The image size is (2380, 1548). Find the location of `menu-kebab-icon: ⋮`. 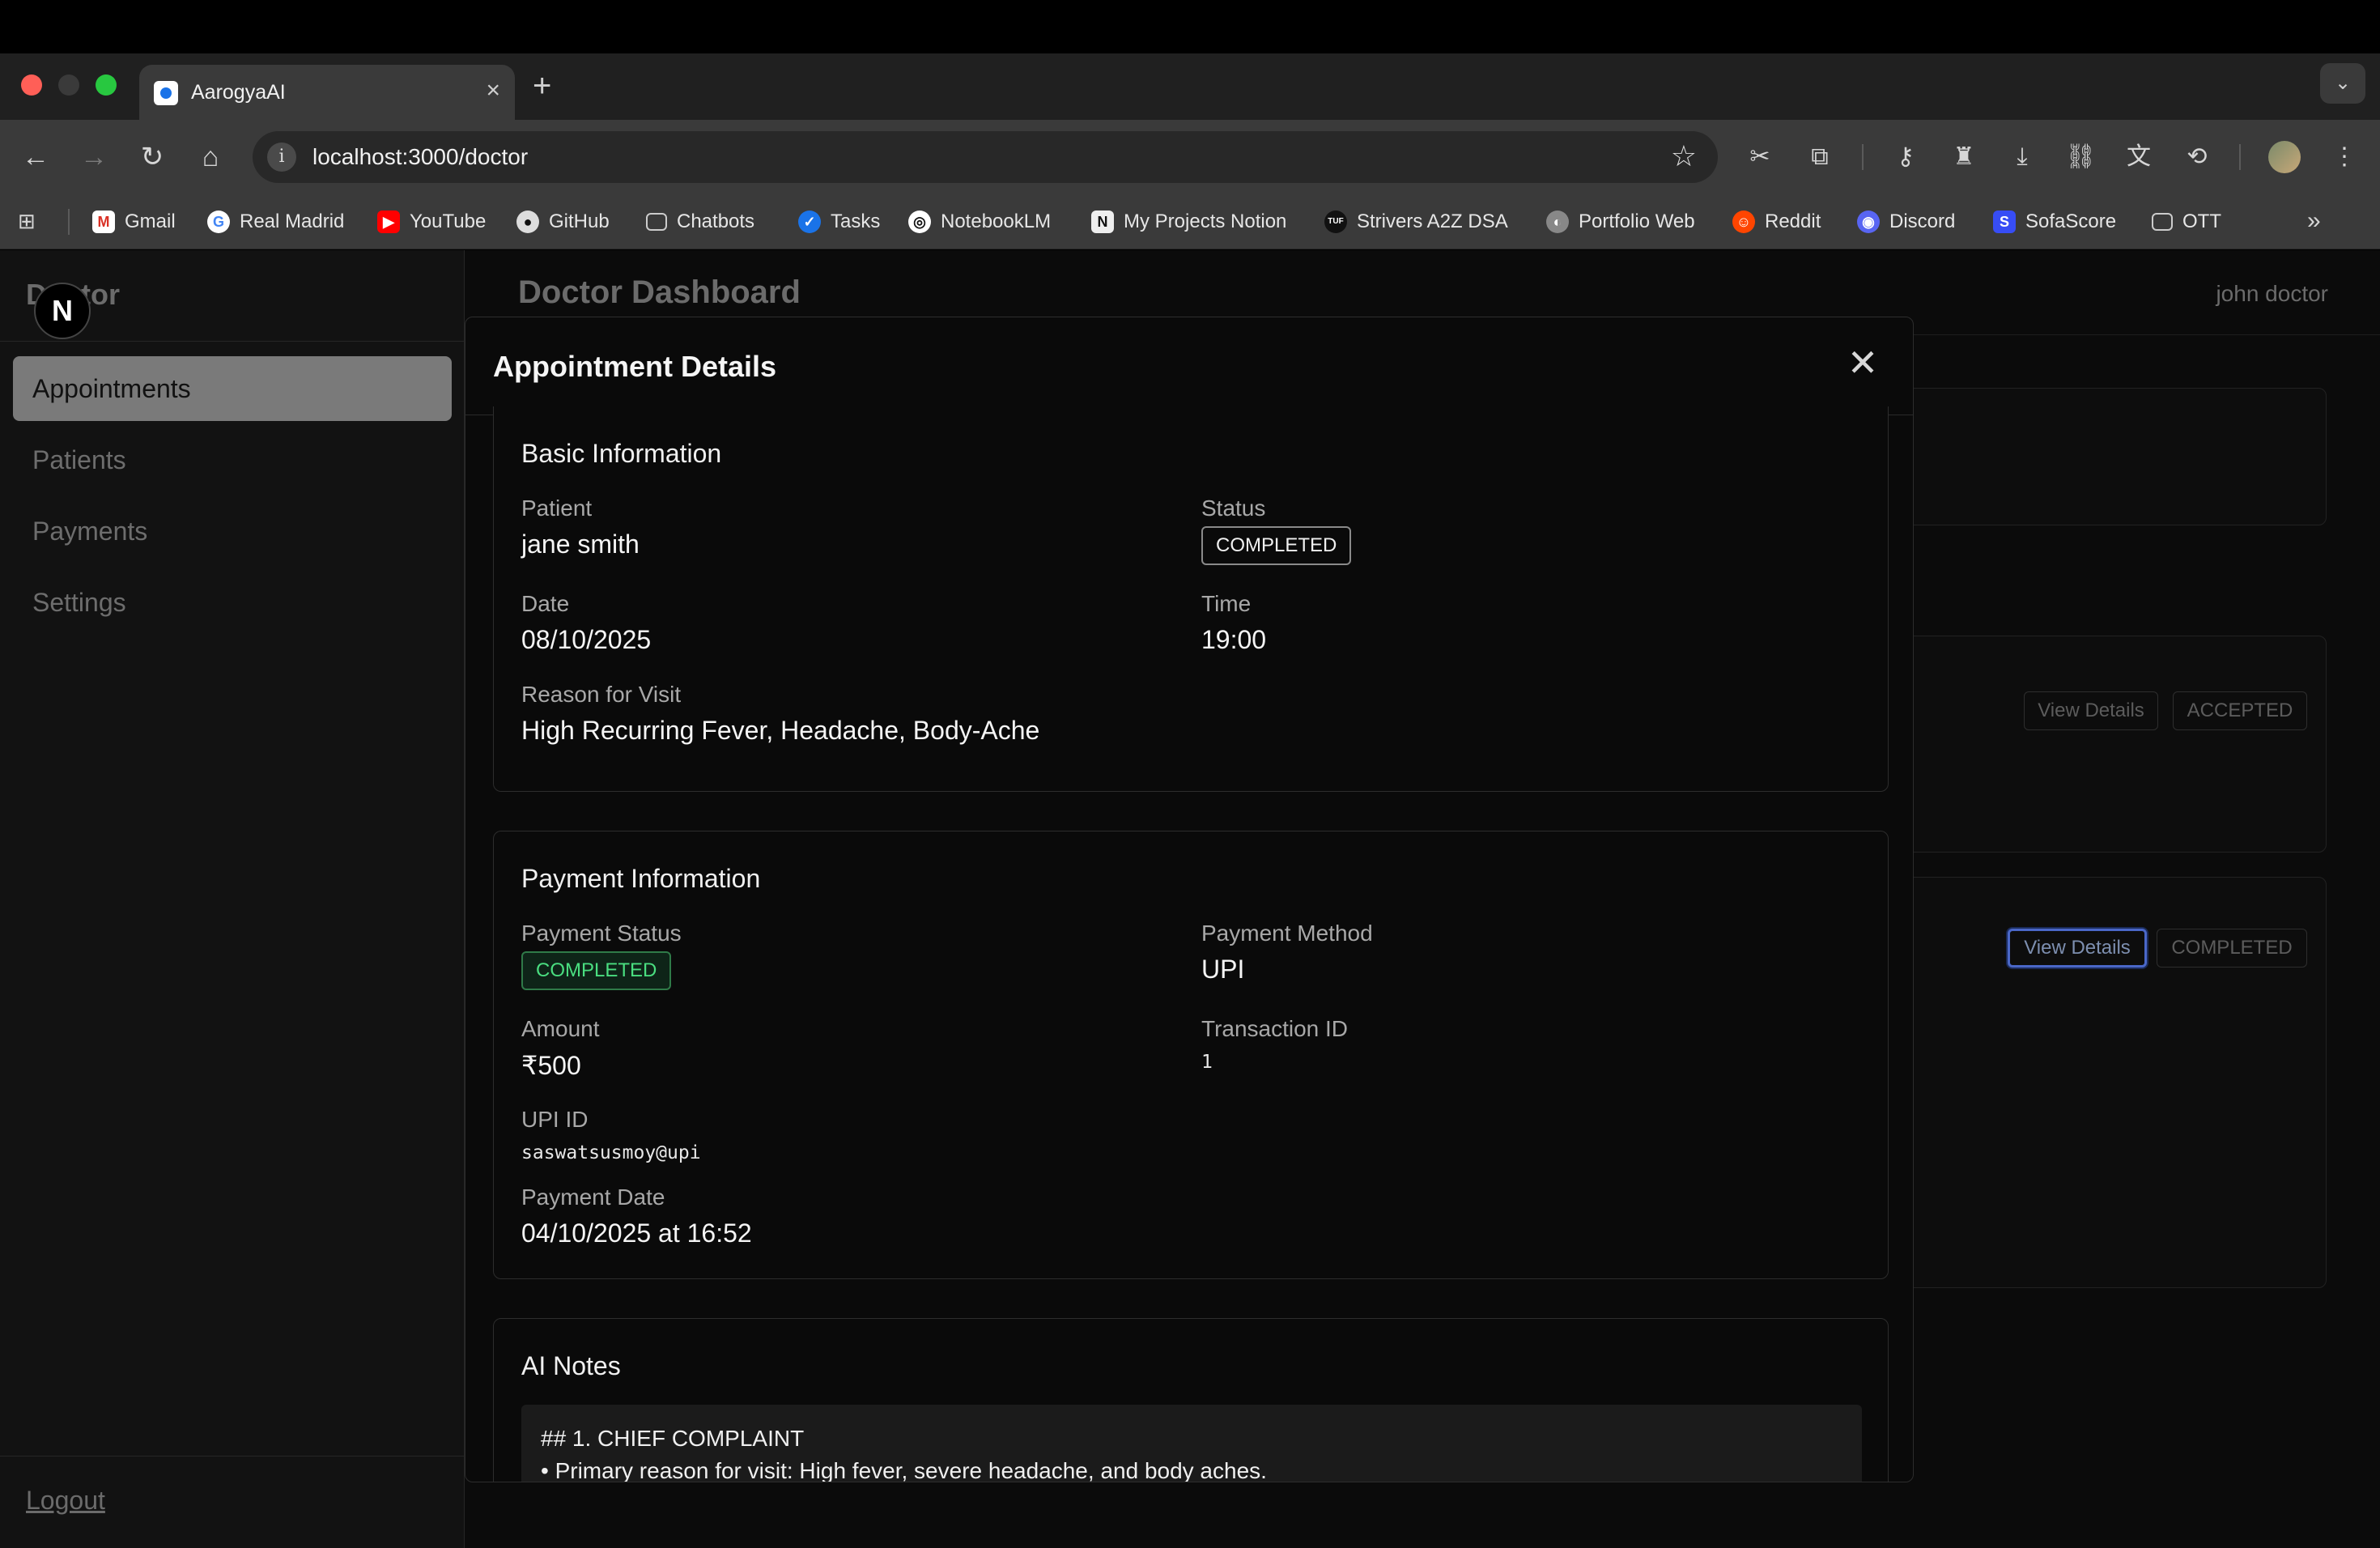

menu-kebab-icon: ⋮ is located at coordinates (2345, 157).